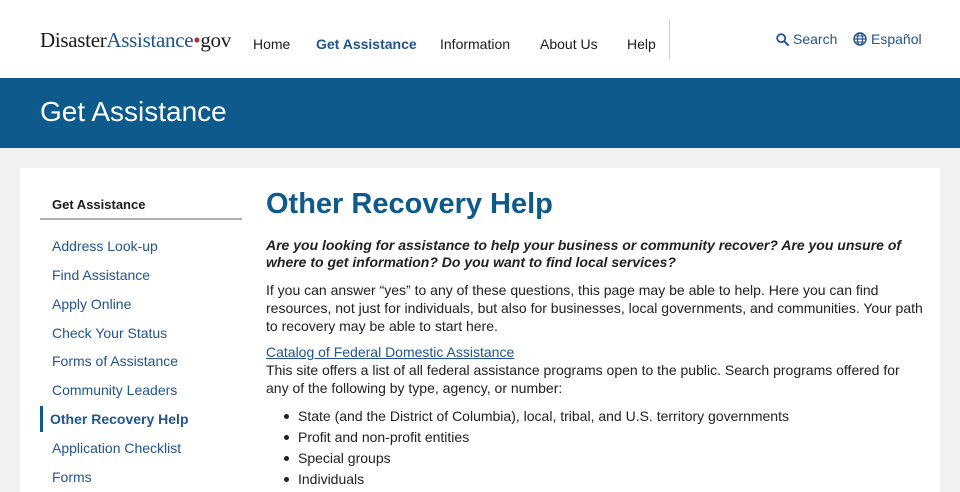 The height and width of the screenshot is (492, 960). Describe the element at coordinates (641, 44) in the screenshot. I see `nav-help: Help` at that location.